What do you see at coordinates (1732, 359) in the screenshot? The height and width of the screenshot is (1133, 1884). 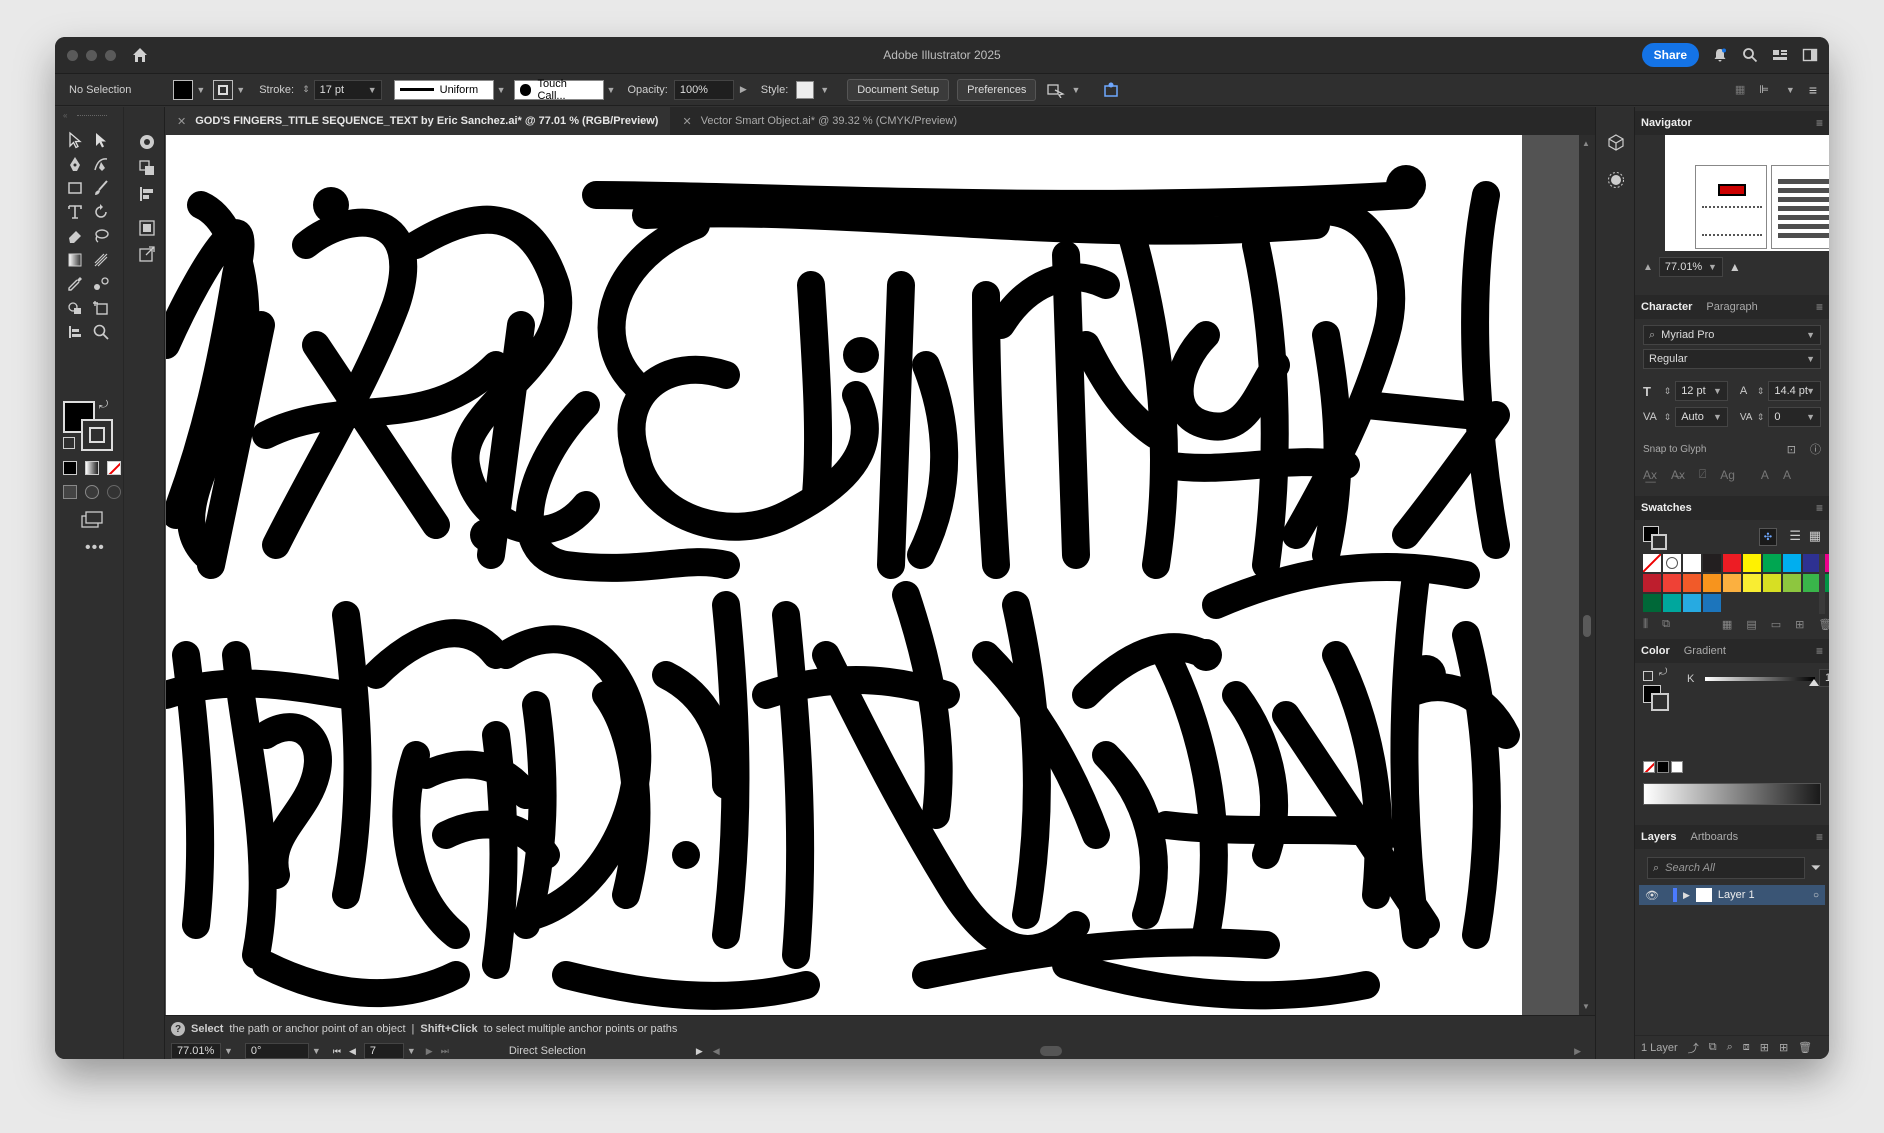 I see `font-style-select: Regular ▼` at bounding box center [1732, 359].